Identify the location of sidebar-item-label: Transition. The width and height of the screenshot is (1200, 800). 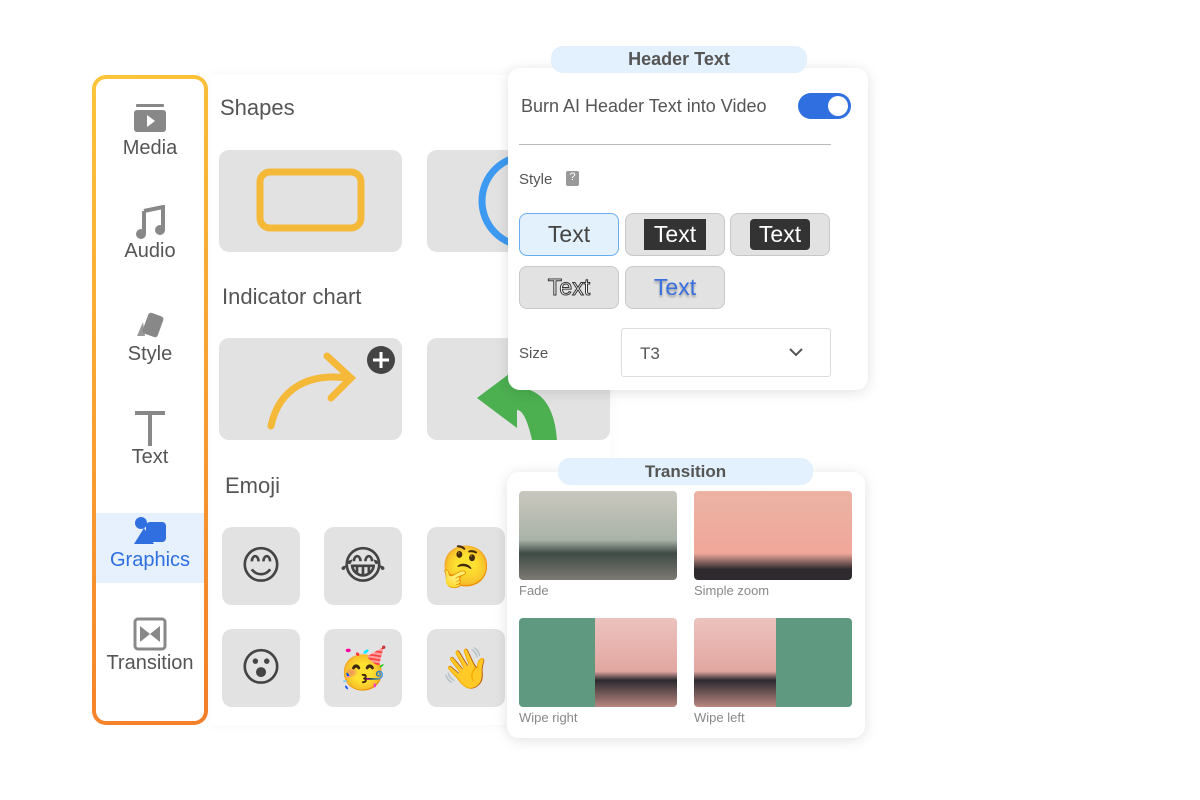
(150, 663).